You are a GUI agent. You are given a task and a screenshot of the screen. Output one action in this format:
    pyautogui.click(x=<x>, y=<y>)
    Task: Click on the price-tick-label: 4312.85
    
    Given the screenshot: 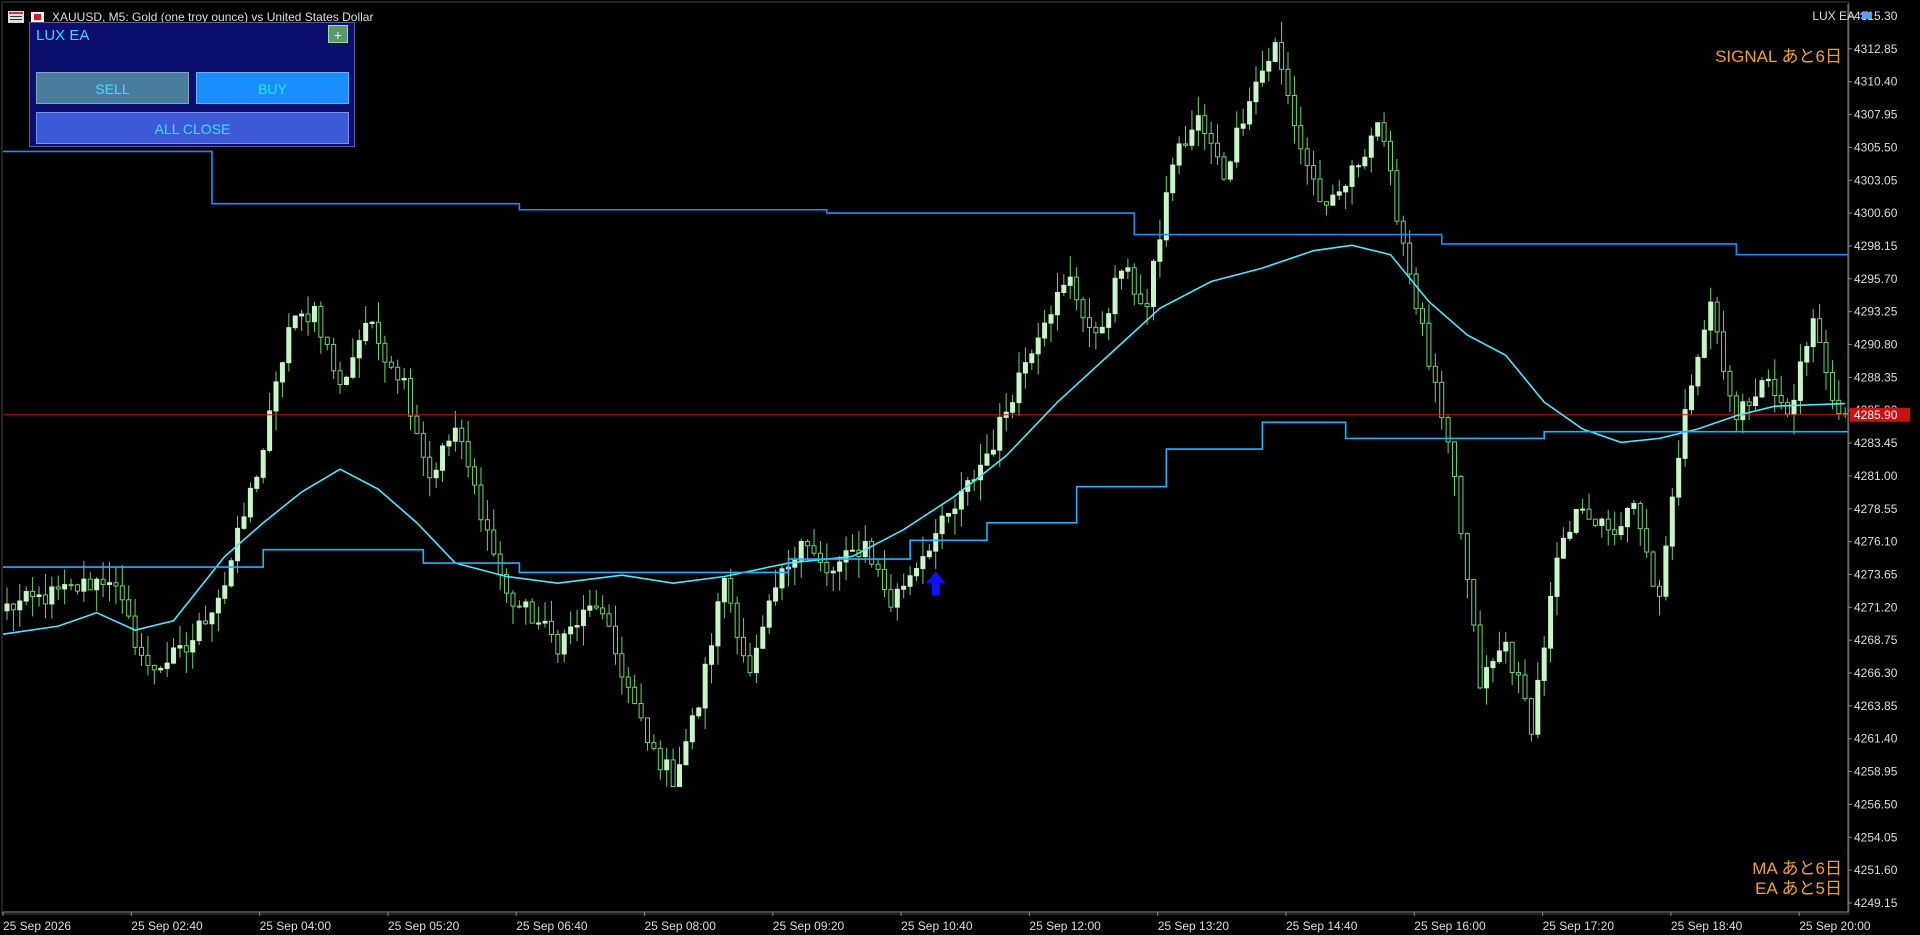 What is the action you would take?
    pyautogui.click(x=1876, y=49)
    